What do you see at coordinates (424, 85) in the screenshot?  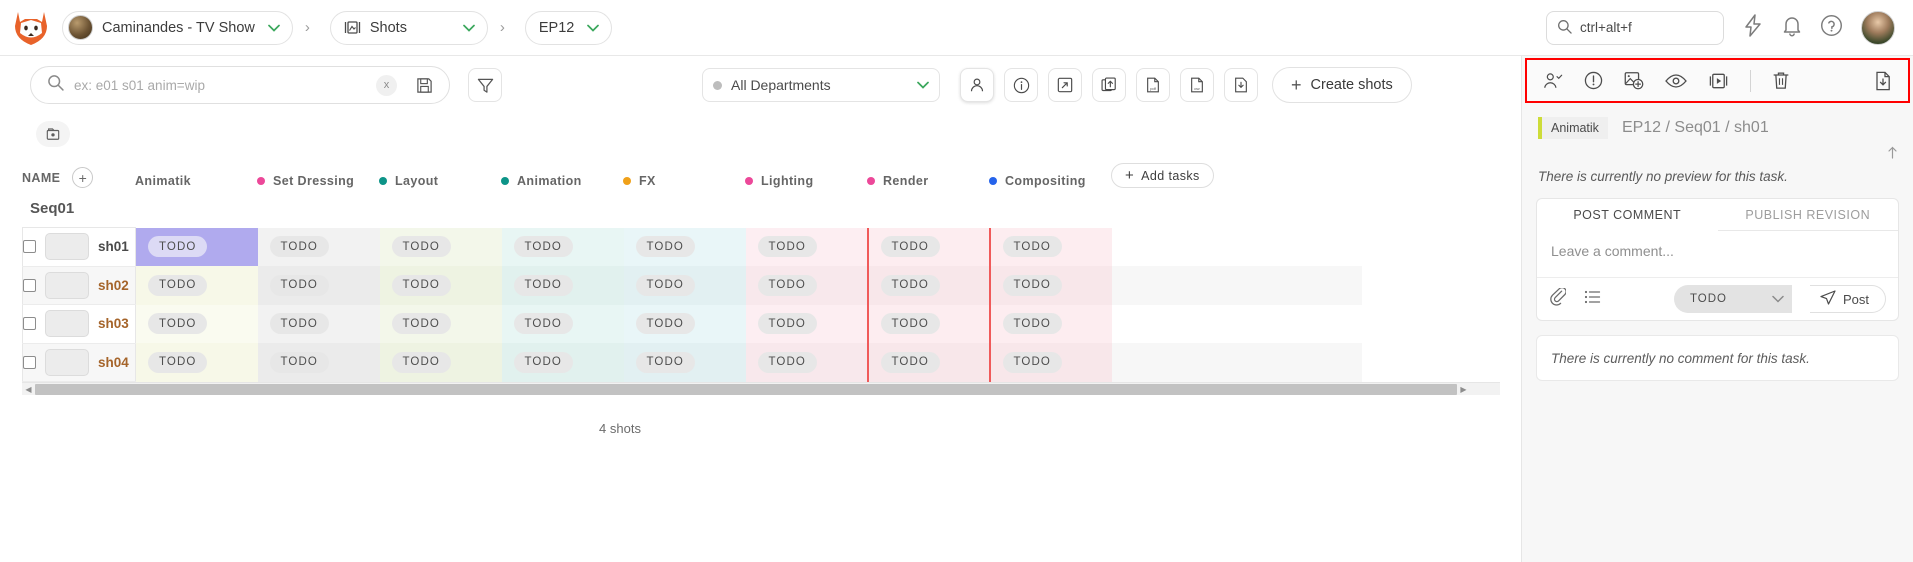 I see `save-icon` at bounding box center [424, 85].